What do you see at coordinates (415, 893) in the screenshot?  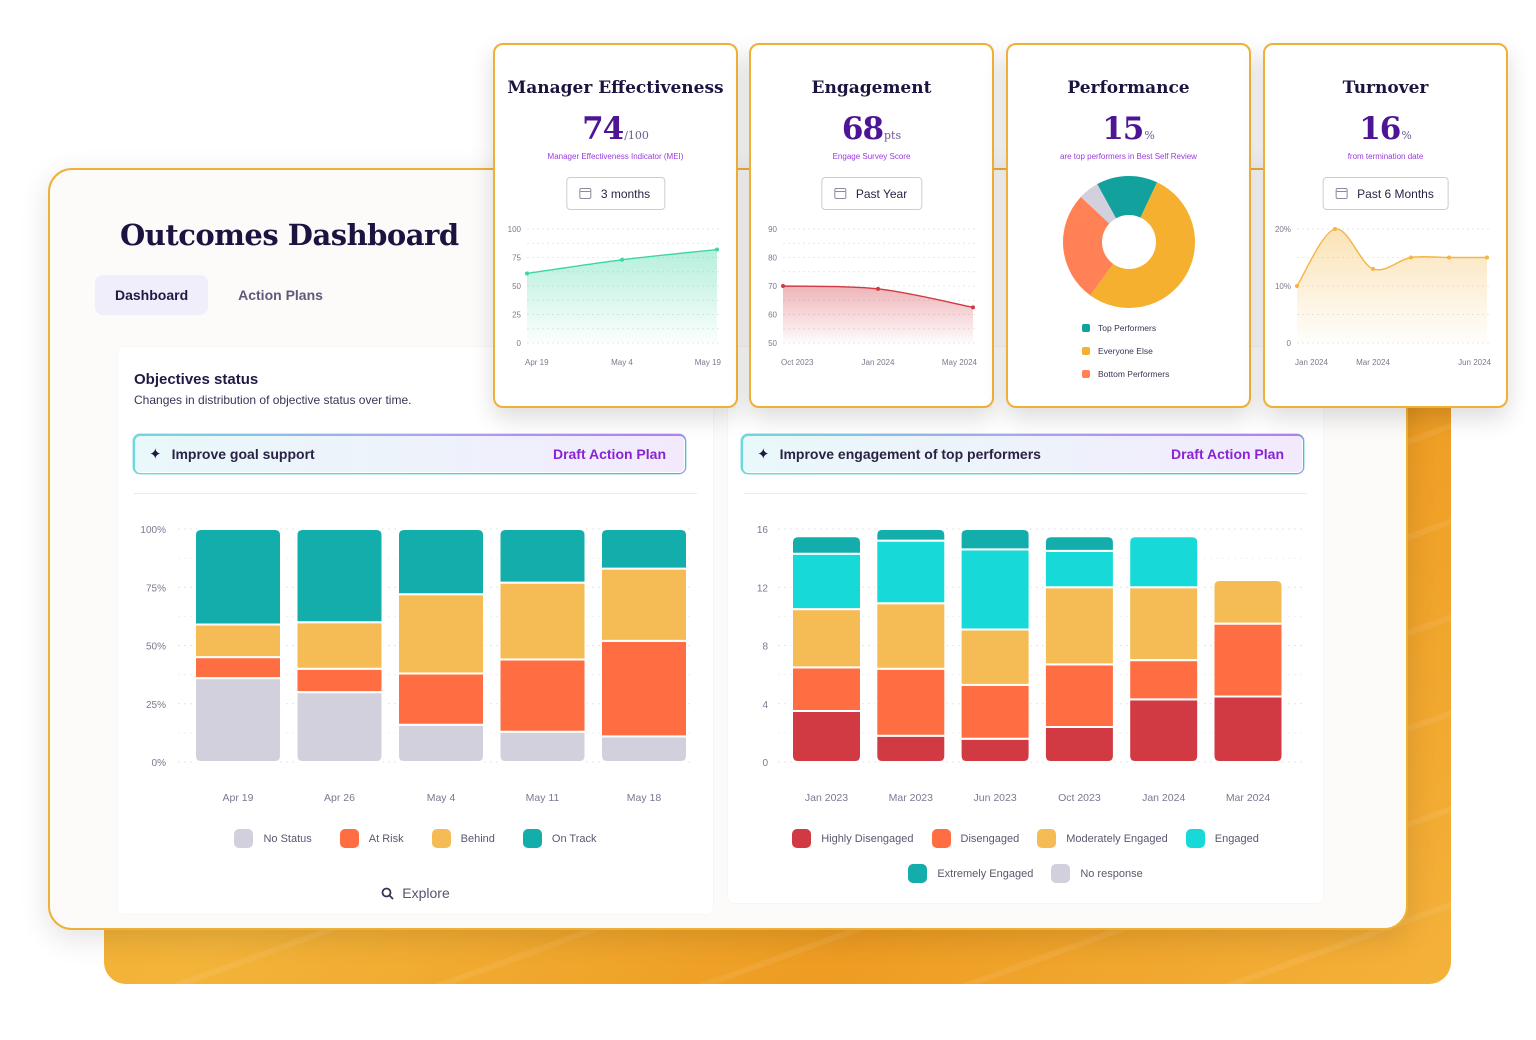 I see `explore-button: Explore` at bounding box center [415, 893].